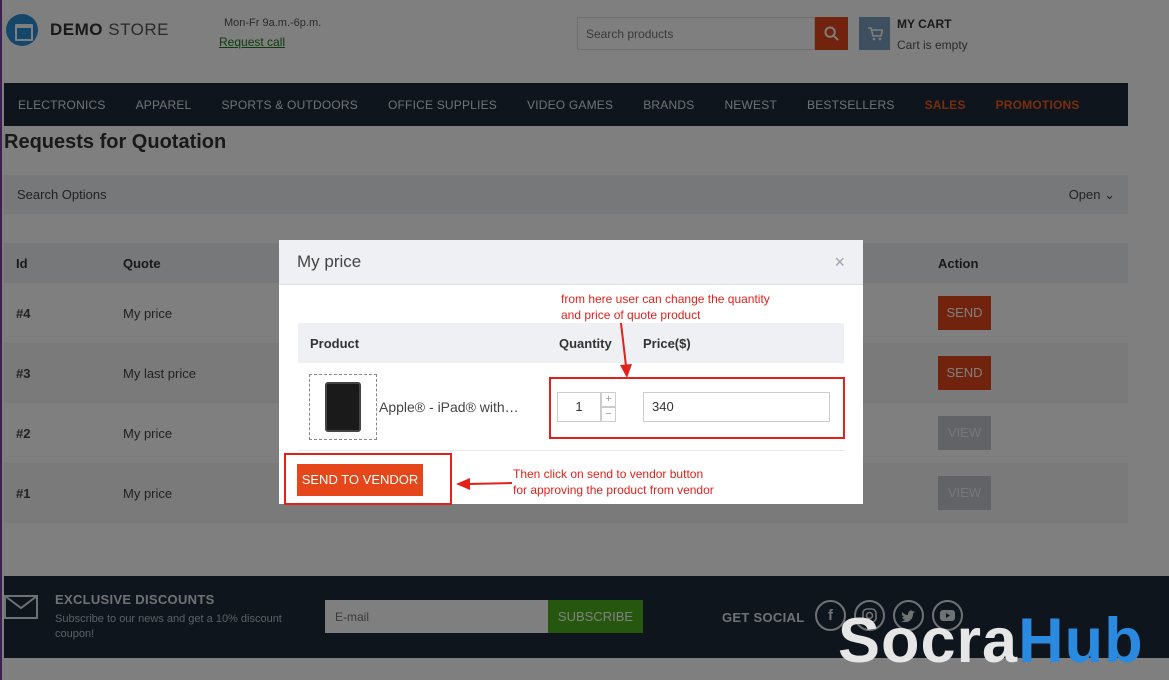 This screenshot has height=680, width=1169. What do you see at coordinates (667, 343) in the screenshot?
I see `column-header-price: Price($)` at bounding box center [667, 343].